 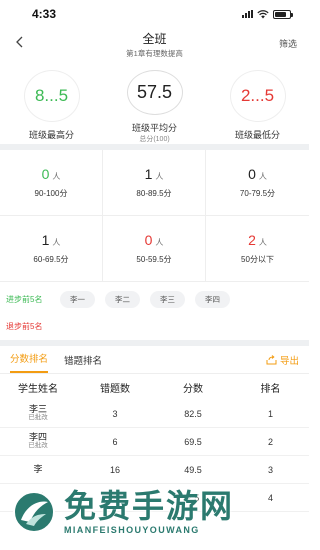 What do you see at coordinates (24, 299) in the screenshot?
I see `progress-top5-label: 进步前5名` at bounding box center [24, 299].